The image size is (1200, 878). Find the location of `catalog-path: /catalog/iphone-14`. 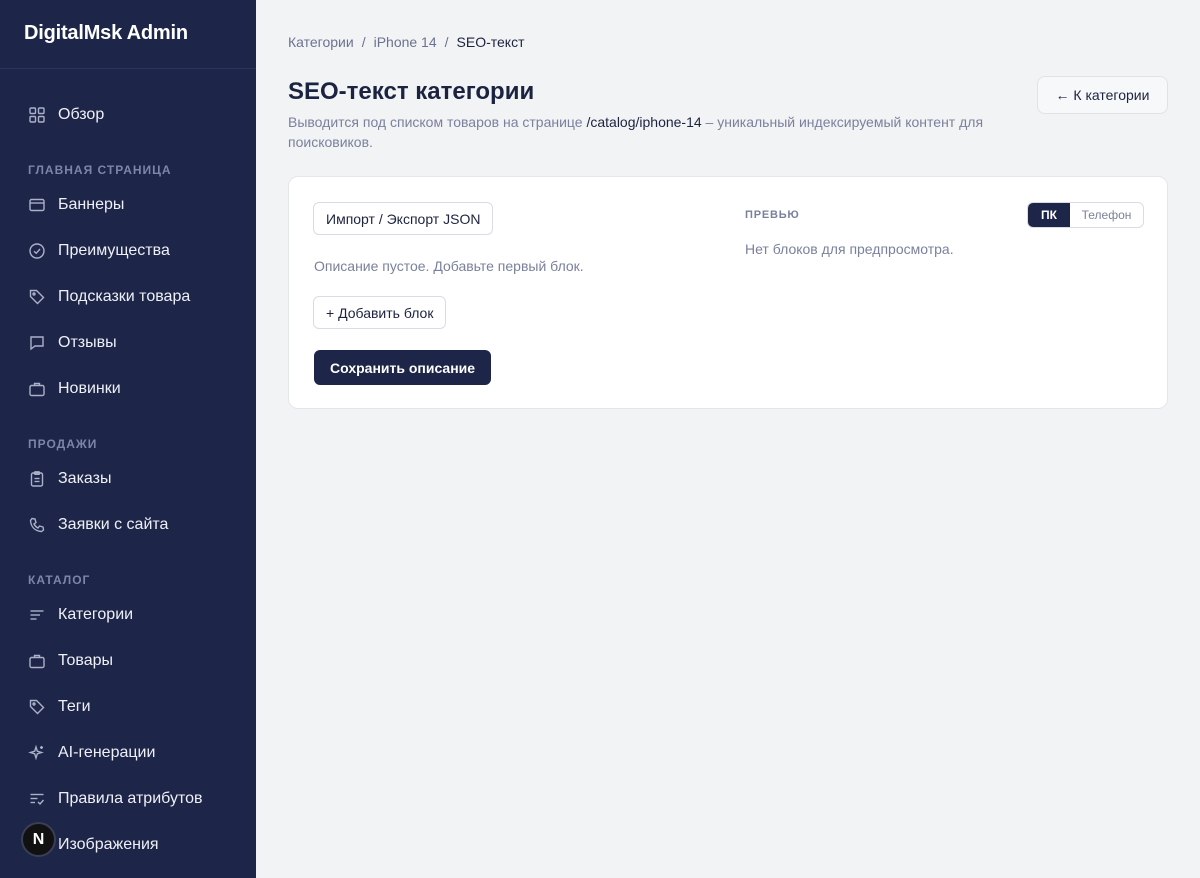

catalog-path: /catalog/iphone-14 is located at coordinates (644, 122).